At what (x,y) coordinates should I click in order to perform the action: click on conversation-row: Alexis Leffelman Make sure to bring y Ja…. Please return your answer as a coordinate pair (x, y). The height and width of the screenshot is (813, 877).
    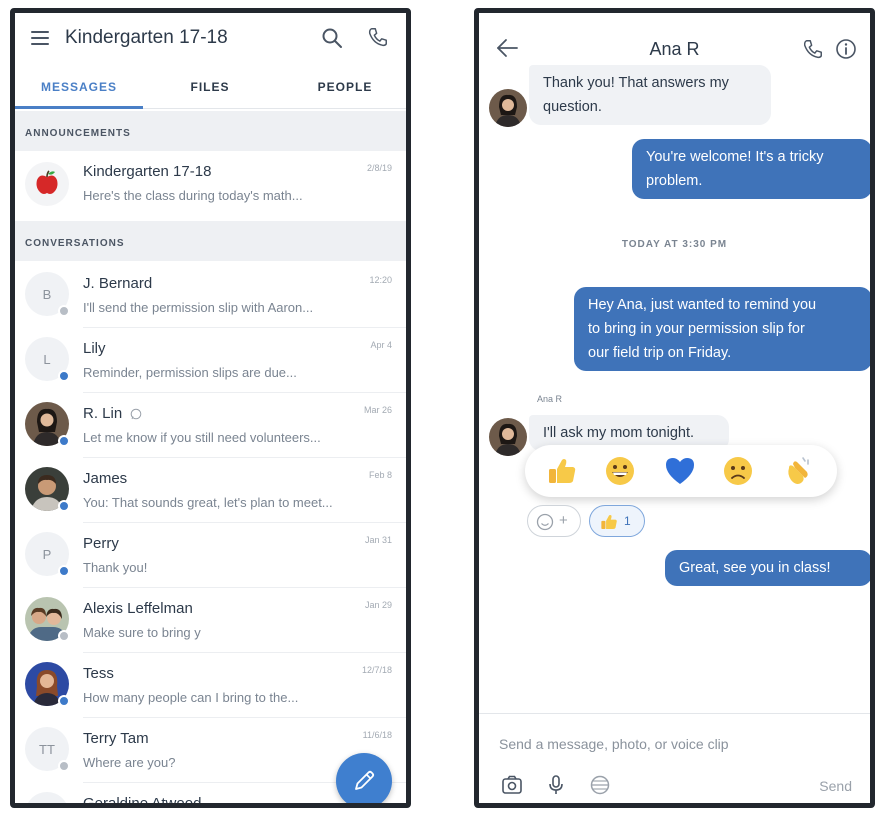
    Looking at the image, I should click on (210, 620).